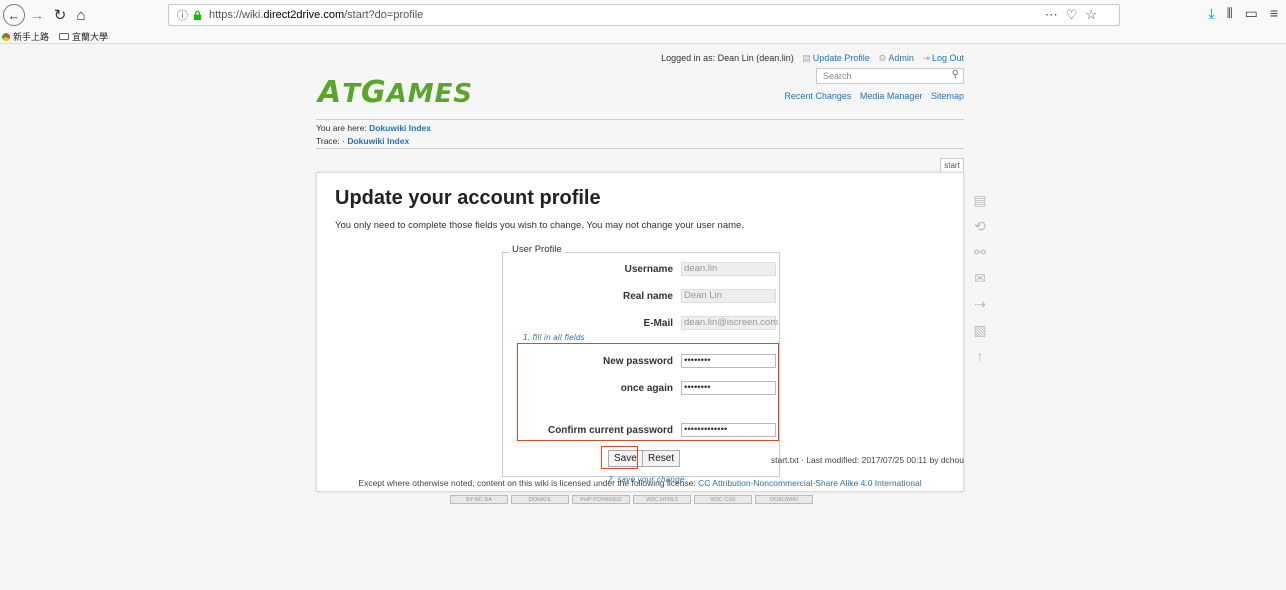  What do you see at coordinates (610, 430) in the screenshot?
I see `confirm-password-label: Confirm current password` at bounding box center [610, 430].